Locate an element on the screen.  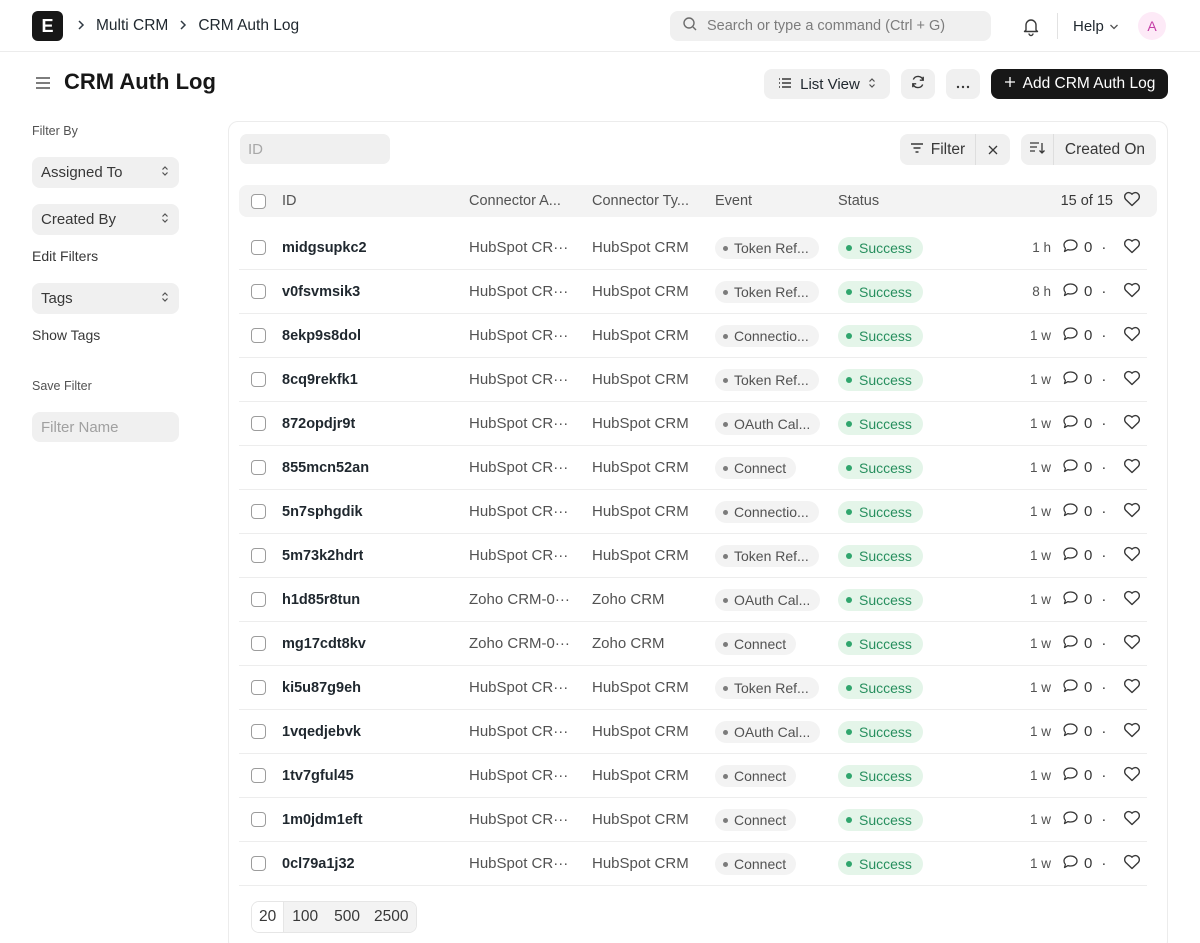
header-id: ID is located at coordinates (289, 201).